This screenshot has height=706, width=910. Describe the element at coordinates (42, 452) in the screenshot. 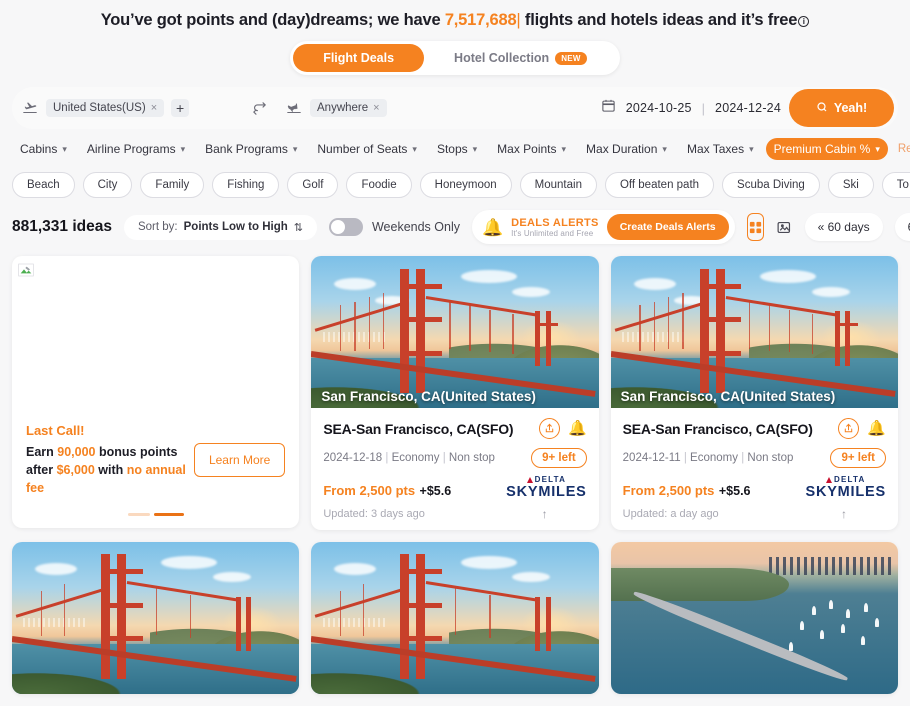

I see `promo-line1a: Earn` at that location.